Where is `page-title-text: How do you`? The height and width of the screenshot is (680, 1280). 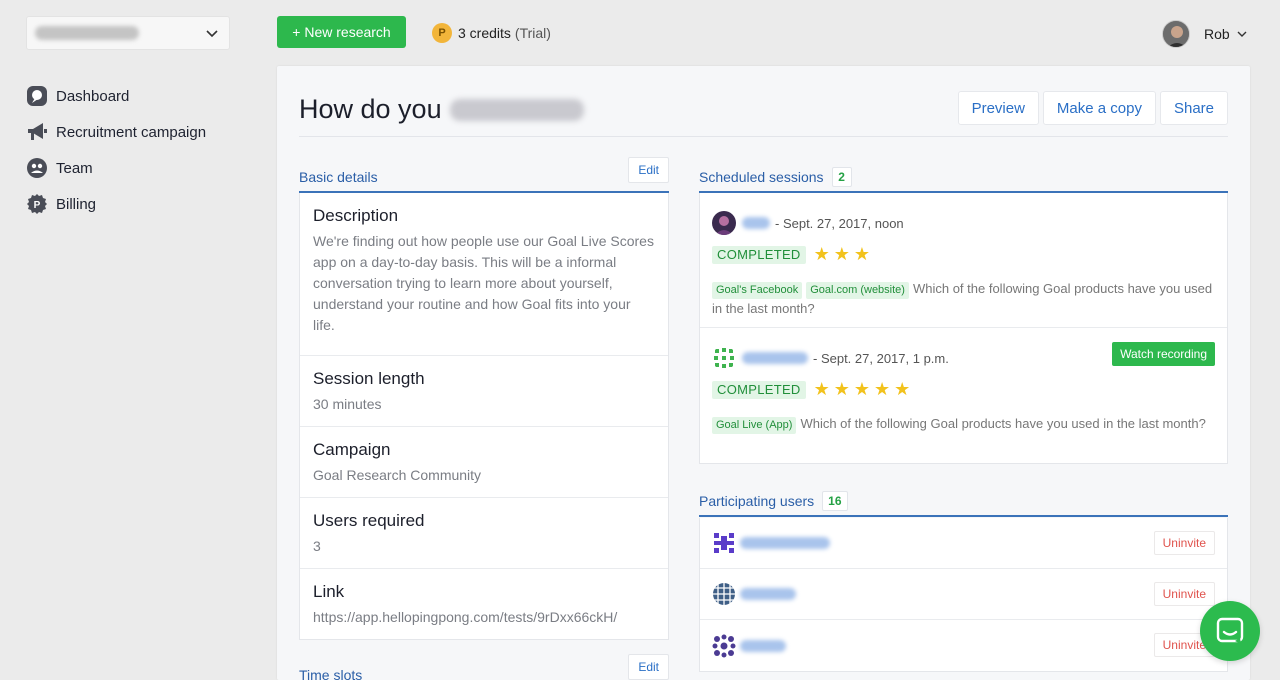 page-title-text: How do you is located at coordinates (370, 109).